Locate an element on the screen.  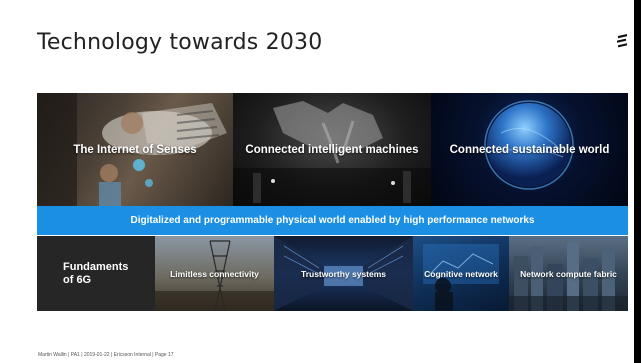
panel-label: Limitless connectivity is located at coordinates (214, 273).